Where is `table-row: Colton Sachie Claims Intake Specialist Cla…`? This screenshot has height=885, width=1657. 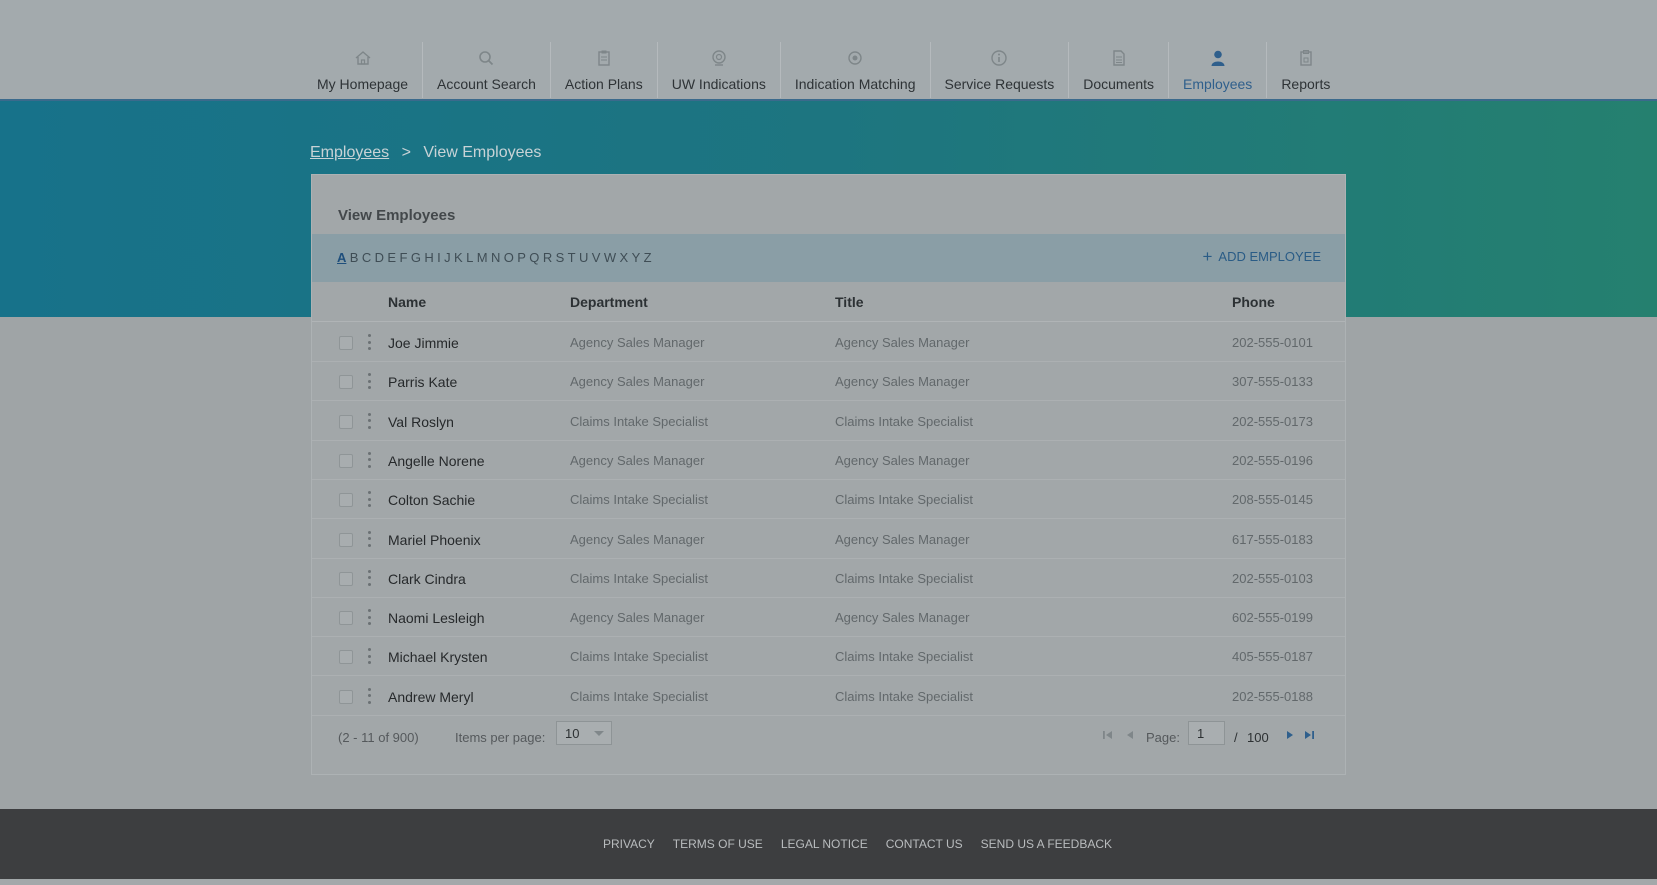
table-row: Colton Sachie Claims Intake Specialist Cla… is located at coordinates (828, 500).